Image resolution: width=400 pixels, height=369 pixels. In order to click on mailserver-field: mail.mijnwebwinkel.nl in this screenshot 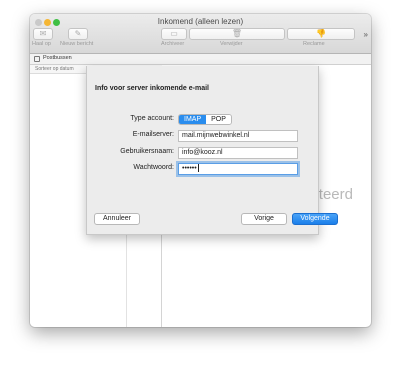, I will do `click(238, 136)`.